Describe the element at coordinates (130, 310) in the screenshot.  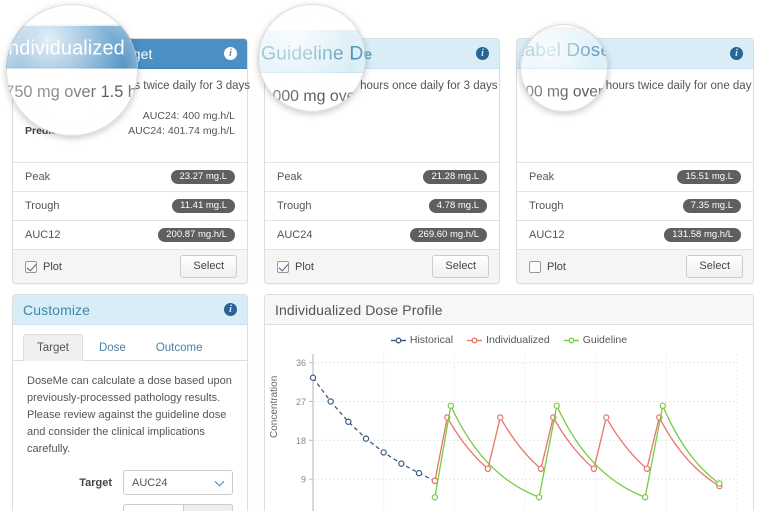
I see `customize-header: Customize i` at that location.